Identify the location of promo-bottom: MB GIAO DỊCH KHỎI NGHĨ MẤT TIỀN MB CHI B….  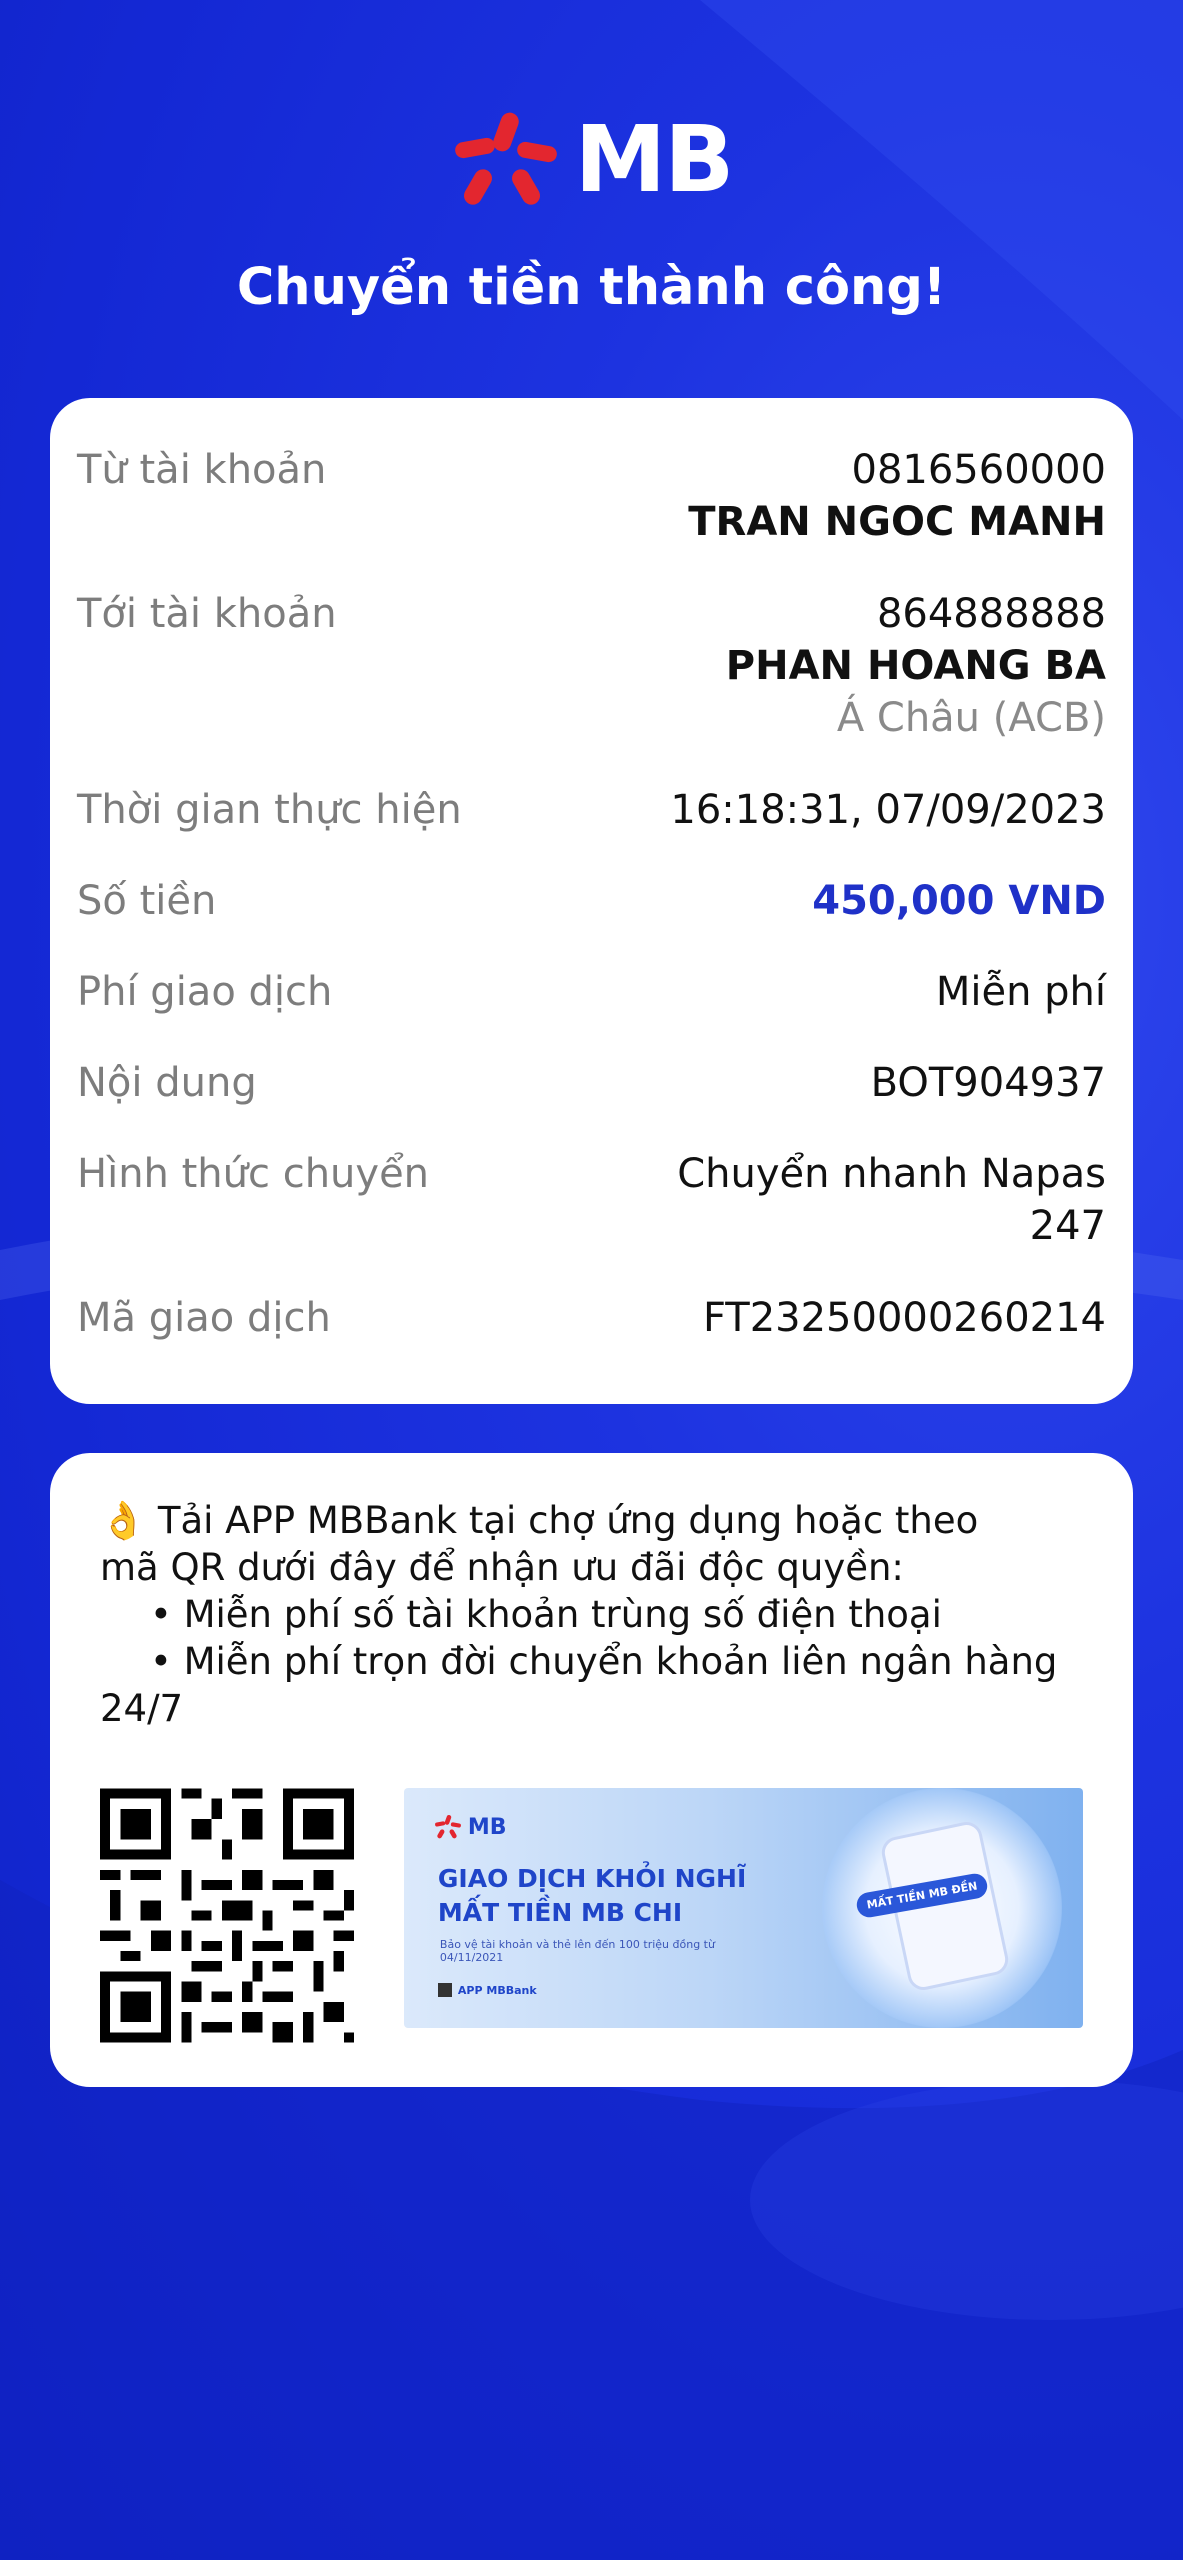
(591, 1915).